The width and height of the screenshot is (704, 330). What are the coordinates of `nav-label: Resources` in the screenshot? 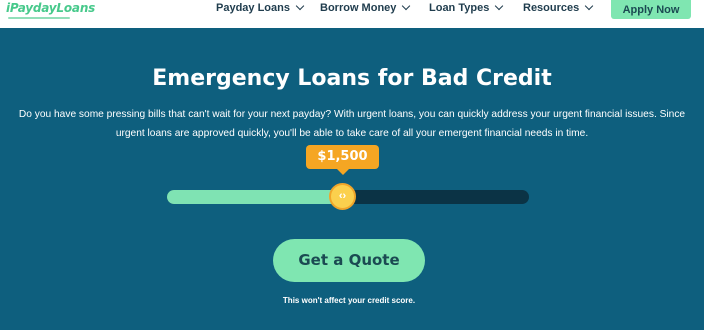 It's located at (551, 8).